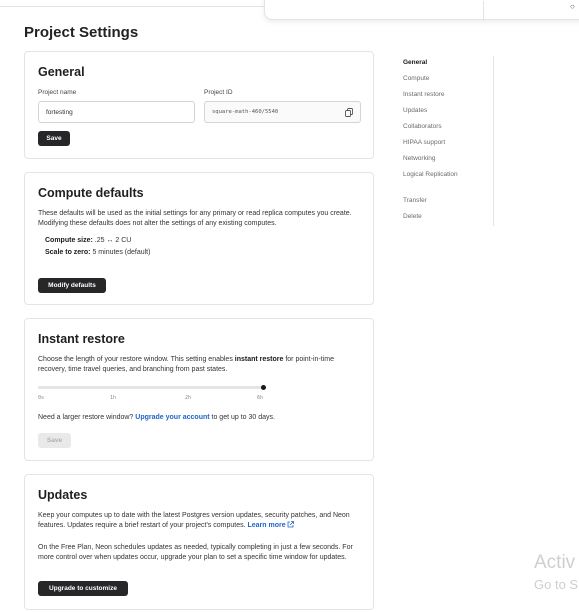 This screenshot has height=612, width=579. Describe the element at coordinates (81, 339) in the screenshot. I see `restore-heading: Instant restore` at that location.